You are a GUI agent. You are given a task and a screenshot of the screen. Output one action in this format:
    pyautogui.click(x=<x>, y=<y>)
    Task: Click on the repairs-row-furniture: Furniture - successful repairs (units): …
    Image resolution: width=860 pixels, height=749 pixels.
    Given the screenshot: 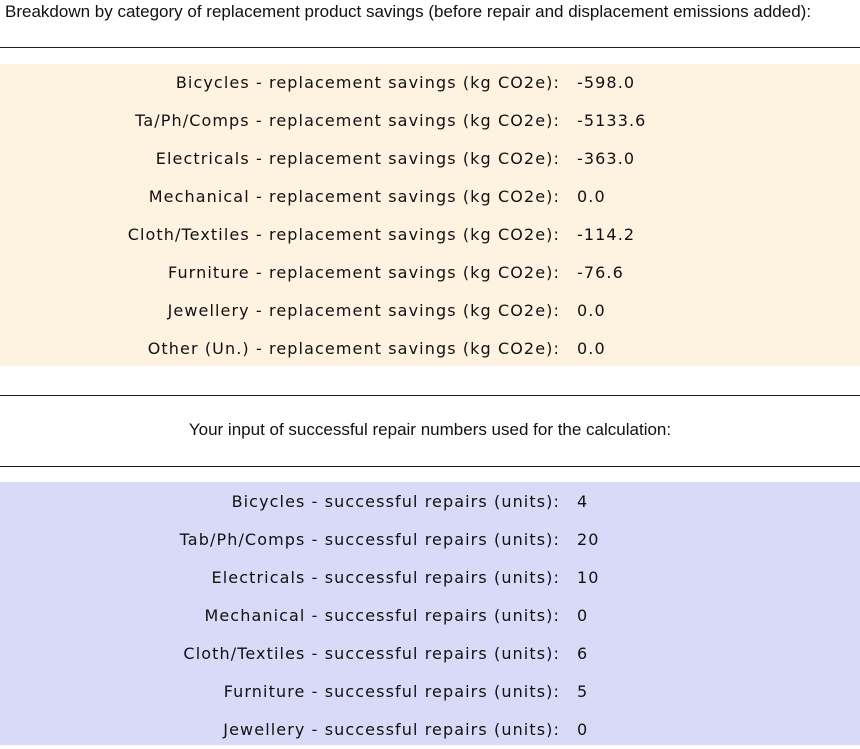 What is the action you would take?
    pyautogui.click(x=430, y=692)
    